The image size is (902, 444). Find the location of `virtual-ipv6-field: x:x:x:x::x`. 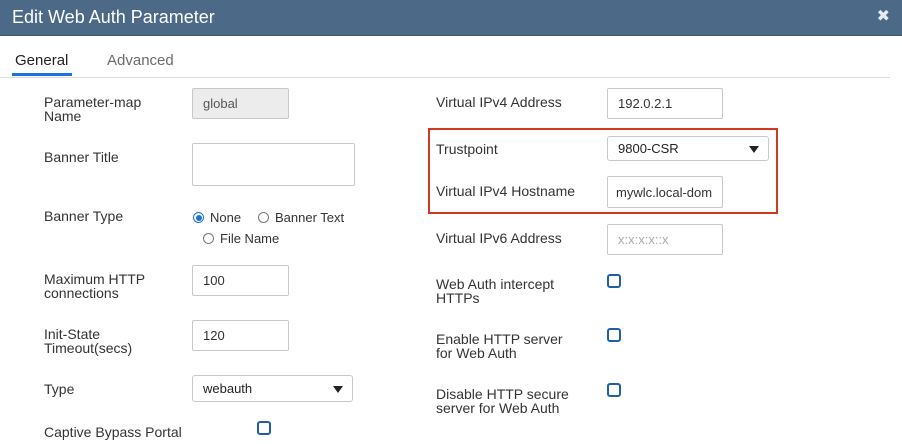

virtual-ipv6-field: x:x:x:x::x is located at coordinates (665, 239).